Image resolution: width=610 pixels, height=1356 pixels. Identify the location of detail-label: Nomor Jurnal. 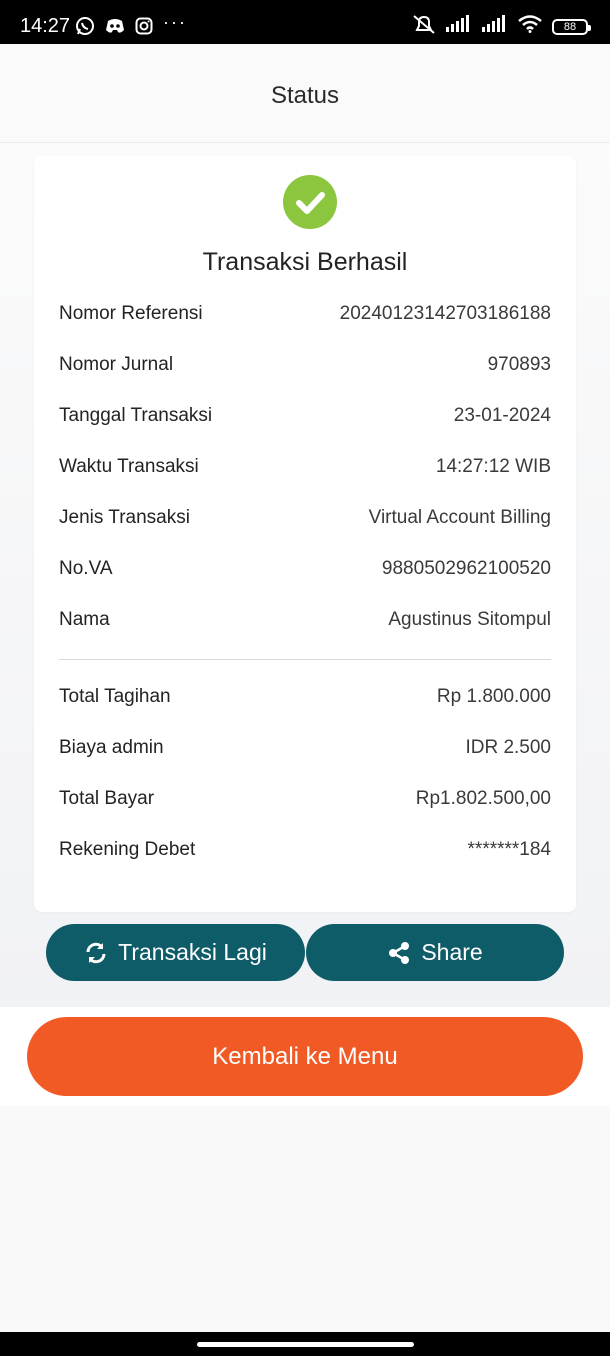
(116, 364).